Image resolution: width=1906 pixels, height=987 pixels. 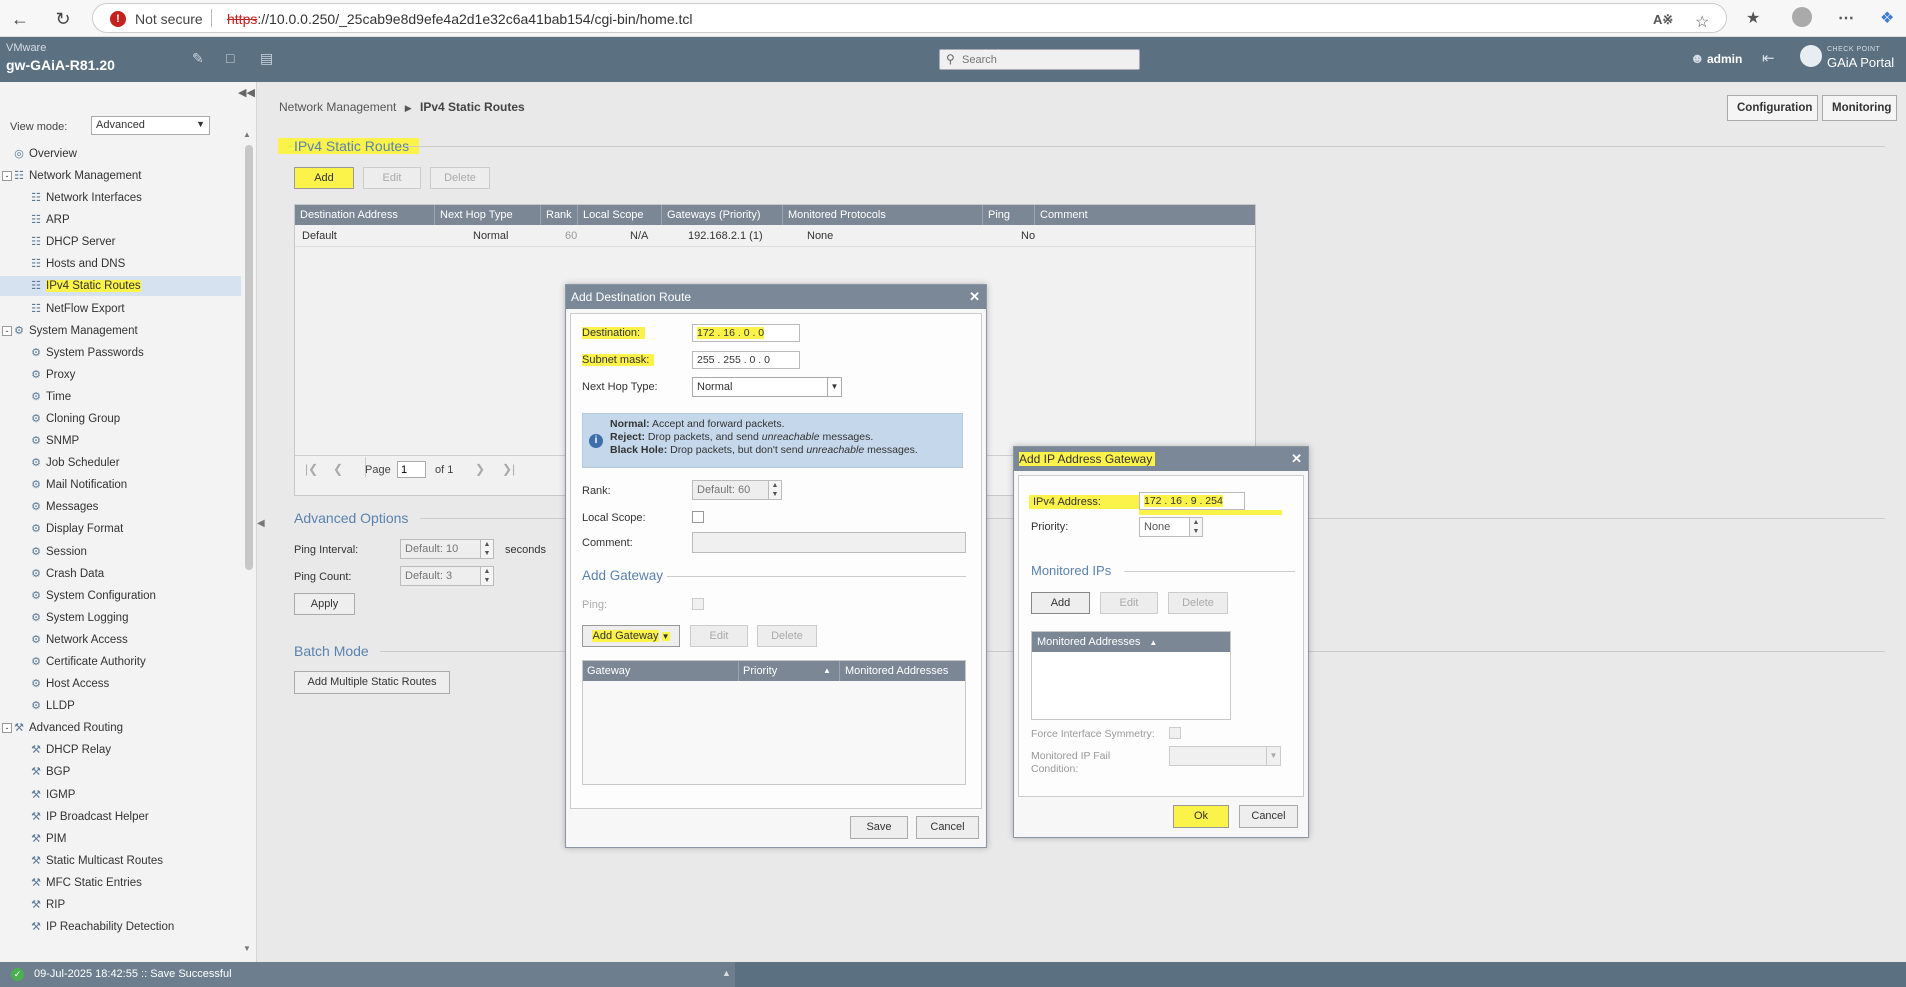 What do you see at coordinates (120, 596) in the screenshot?
I see `sidebar-item-system-configuration: ⚙ System Configuration` at bounding box center [120, 596].